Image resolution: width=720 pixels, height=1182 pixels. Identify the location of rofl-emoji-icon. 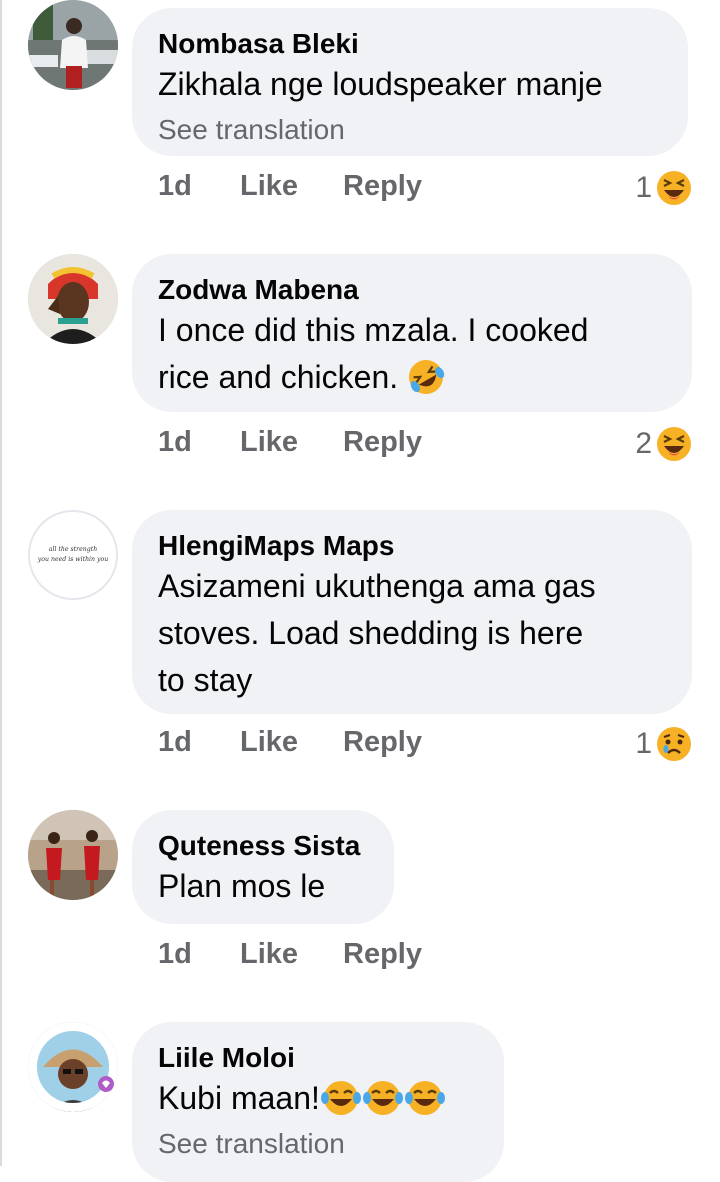
(426, 377).